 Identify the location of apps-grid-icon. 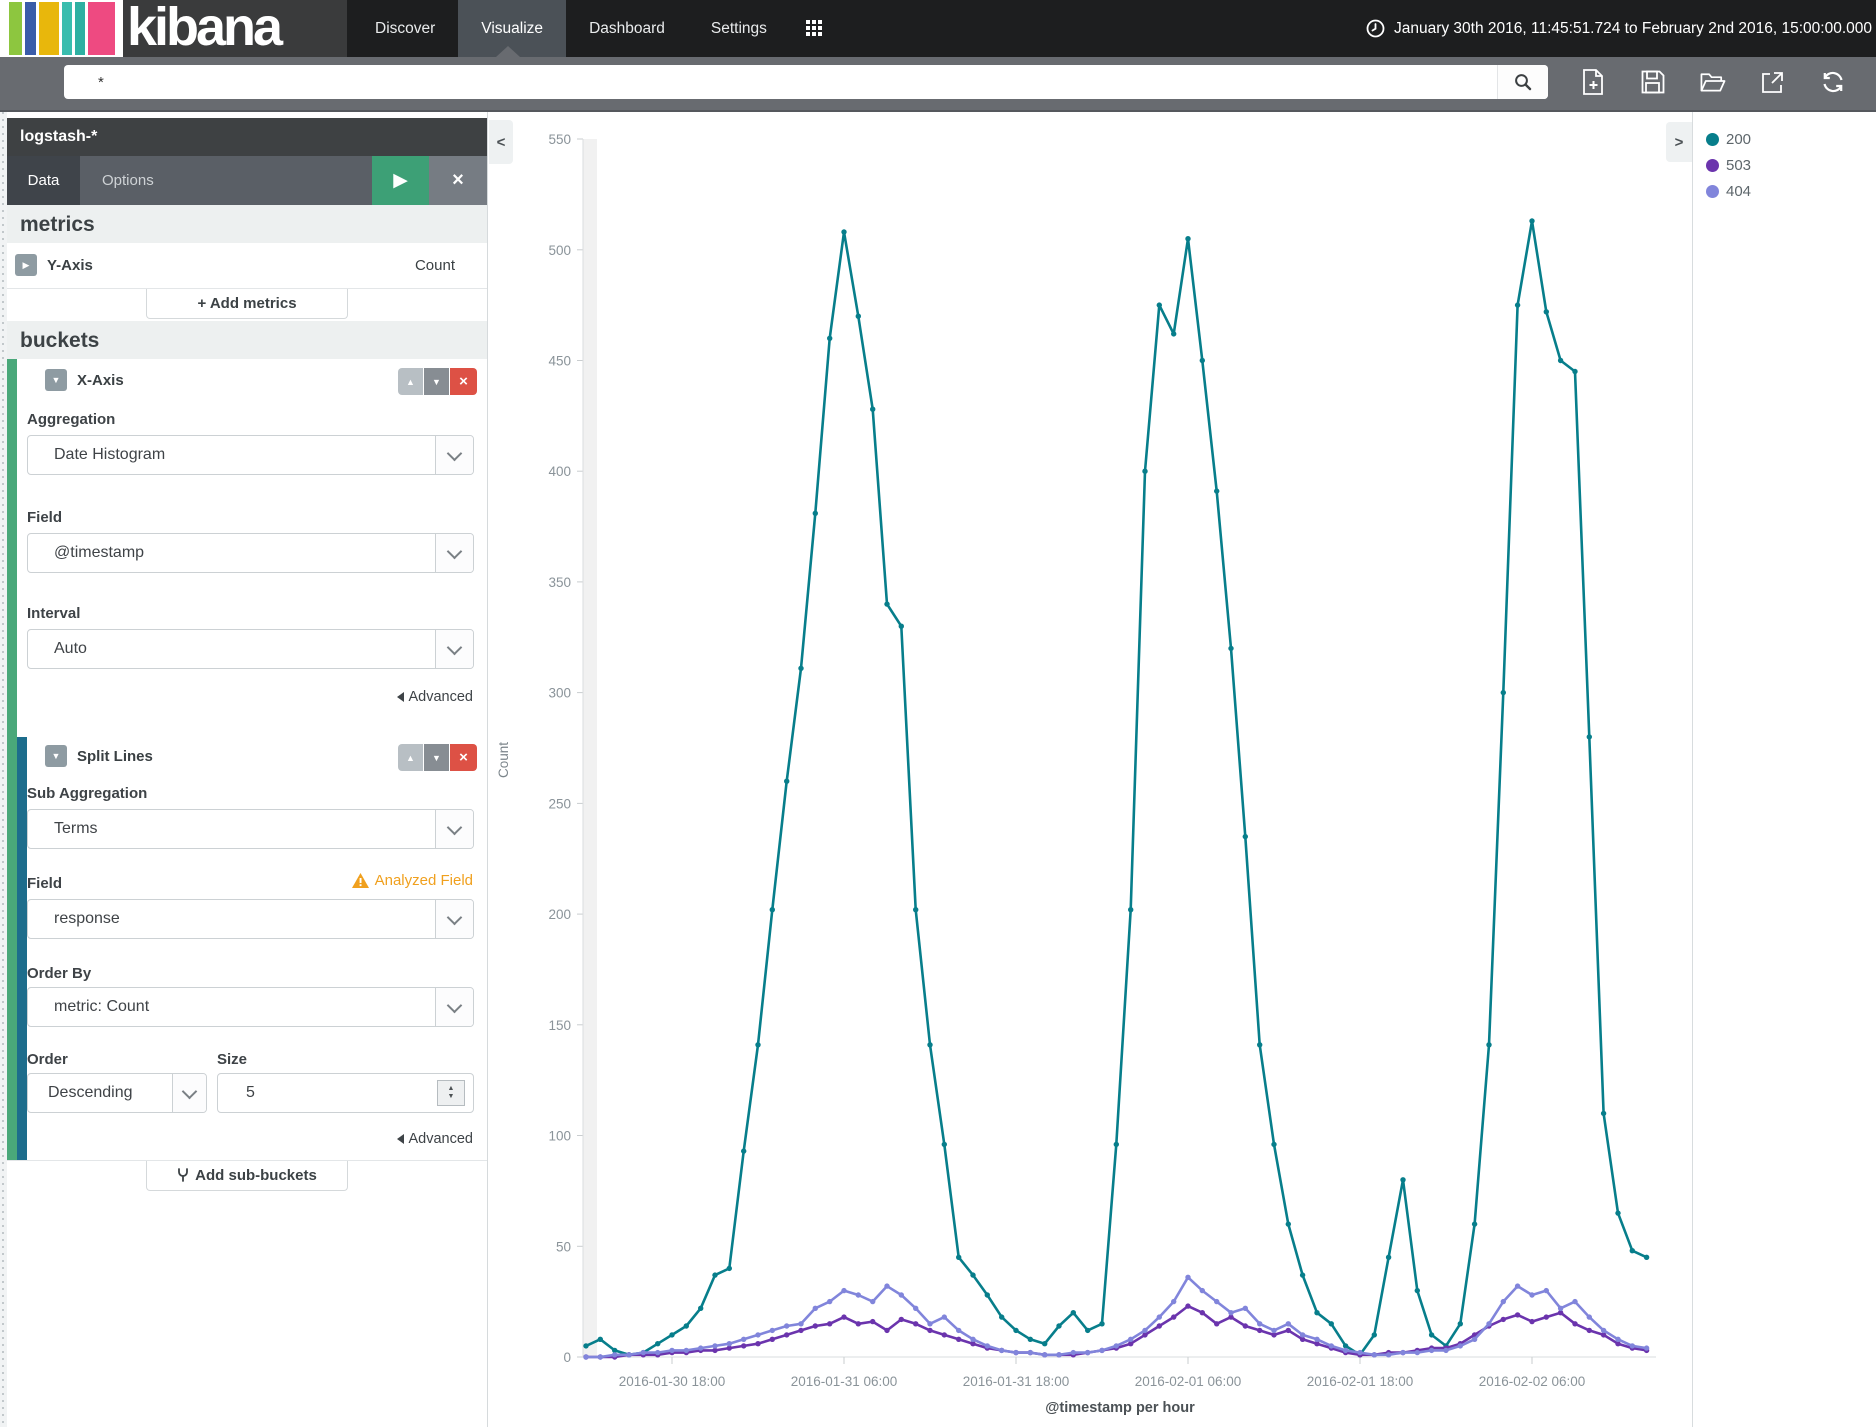
(814, 28).